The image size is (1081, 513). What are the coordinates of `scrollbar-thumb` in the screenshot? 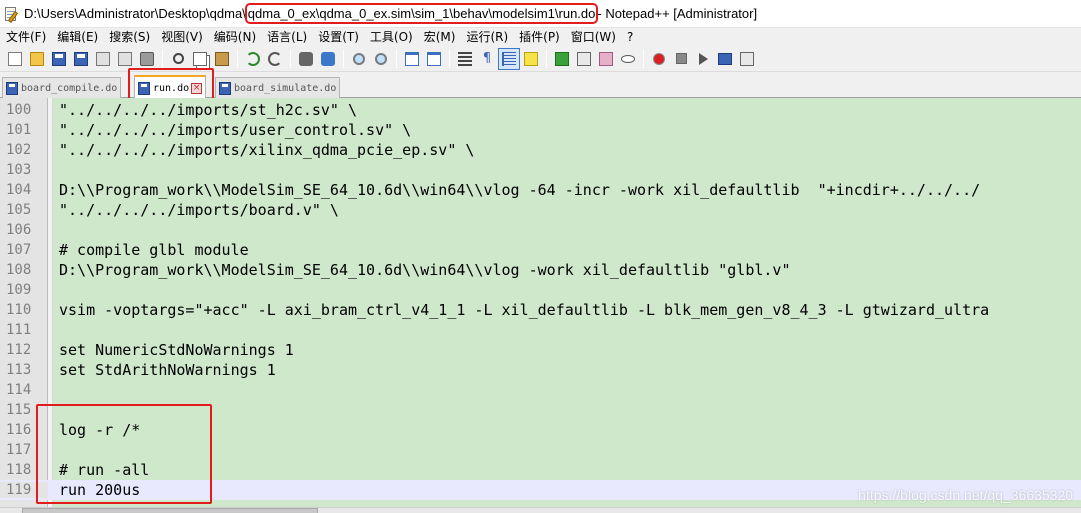 It's located at (170, 510).